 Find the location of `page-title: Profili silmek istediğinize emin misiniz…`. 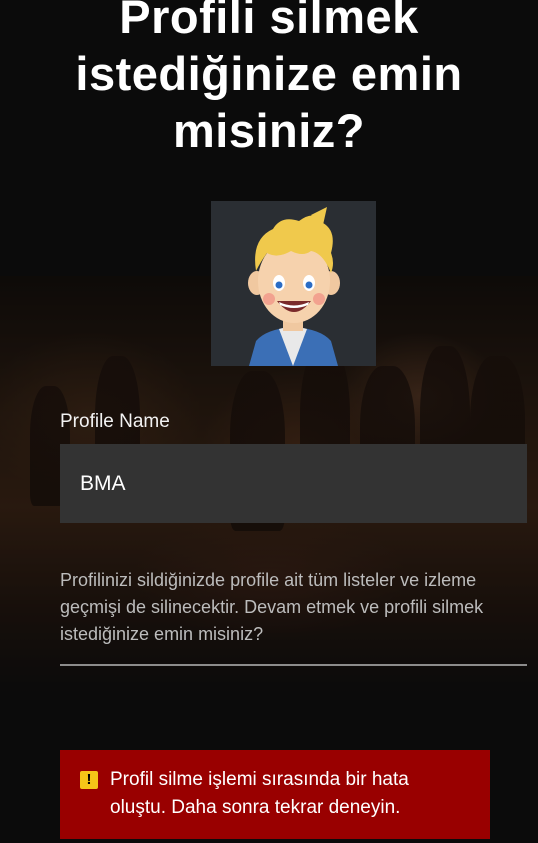

page-title: Profili silmek istediğinize emin misiniz… is located at coordinates (269, 78).